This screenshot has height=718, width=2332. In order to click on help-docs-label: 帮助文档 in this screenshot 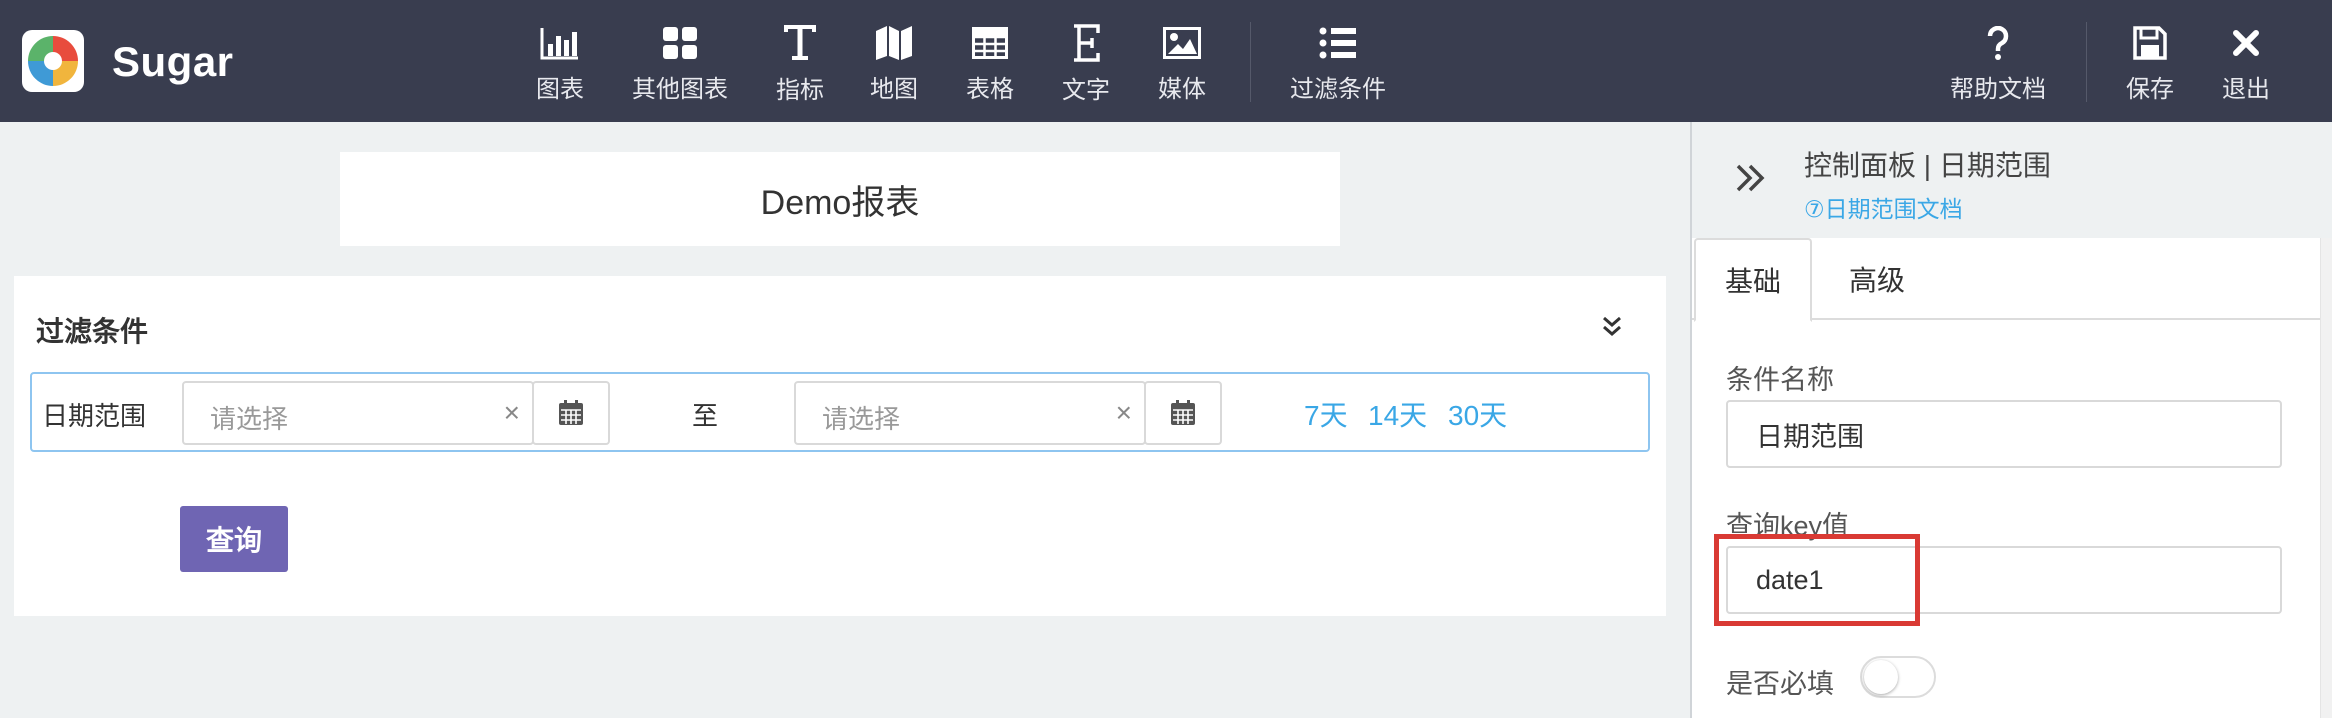, I will do `click(1998, 89)`.